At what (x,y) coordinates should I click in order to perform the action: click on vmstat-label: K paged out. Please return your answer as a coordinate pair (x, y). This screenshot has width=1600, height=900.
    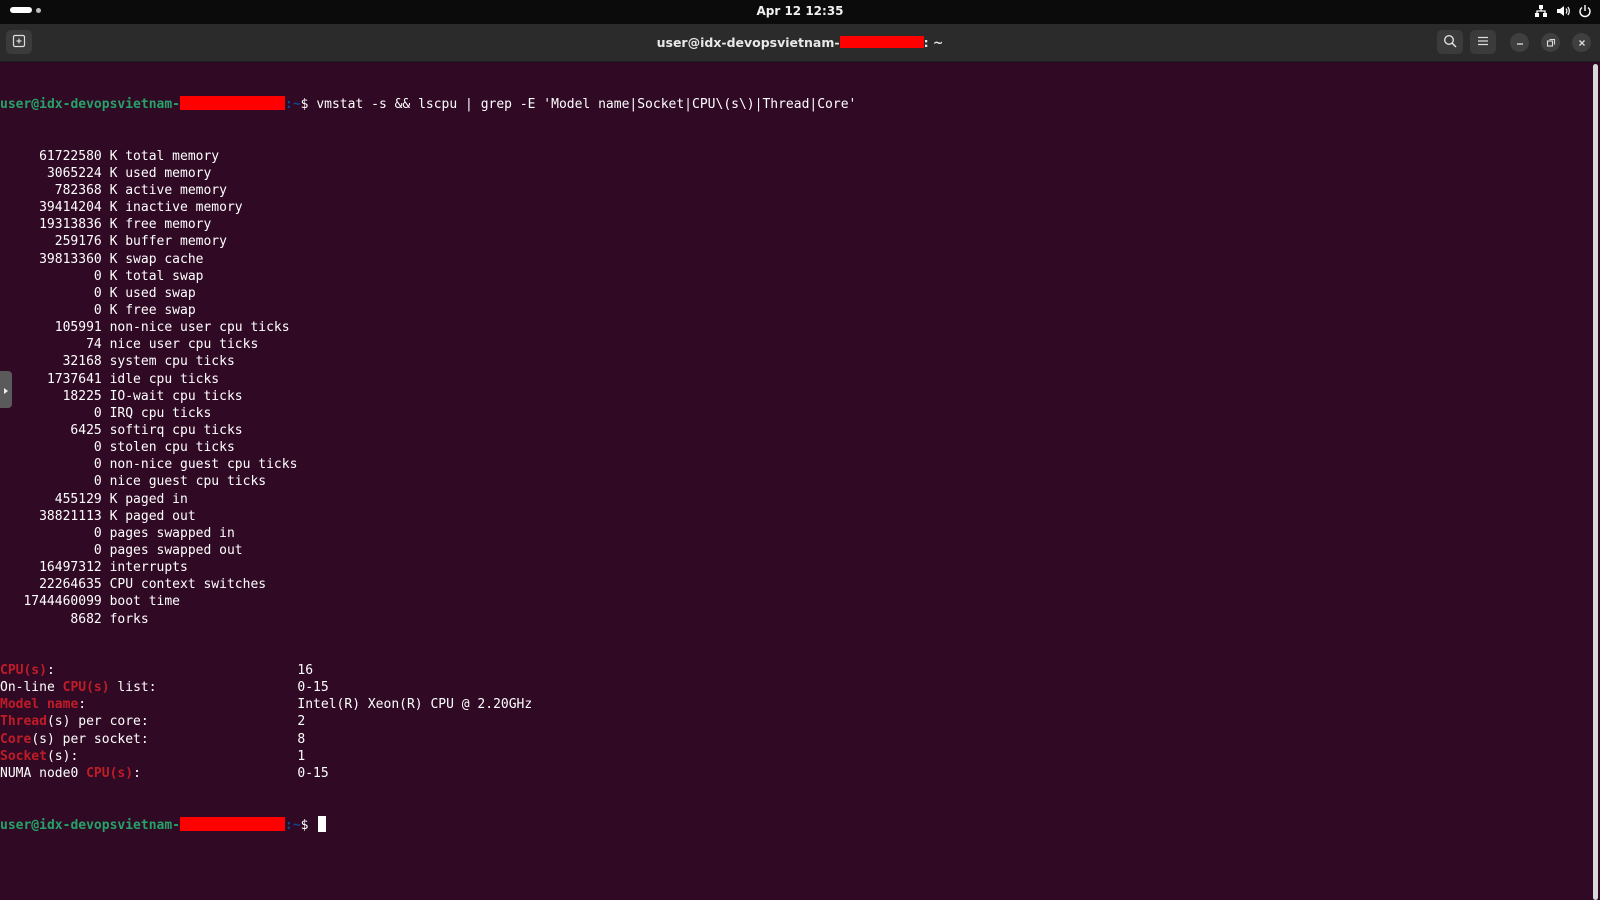
    Looking at the image, I should click on (152, 516).